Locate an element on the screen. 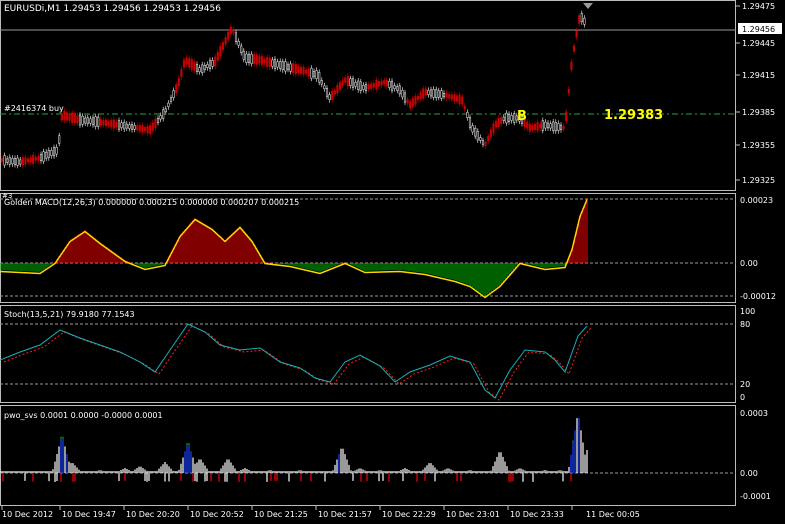 Image resolution: width=785 pixels, height=524 pixels. order-marker: B is located at coordinates (522, 116).